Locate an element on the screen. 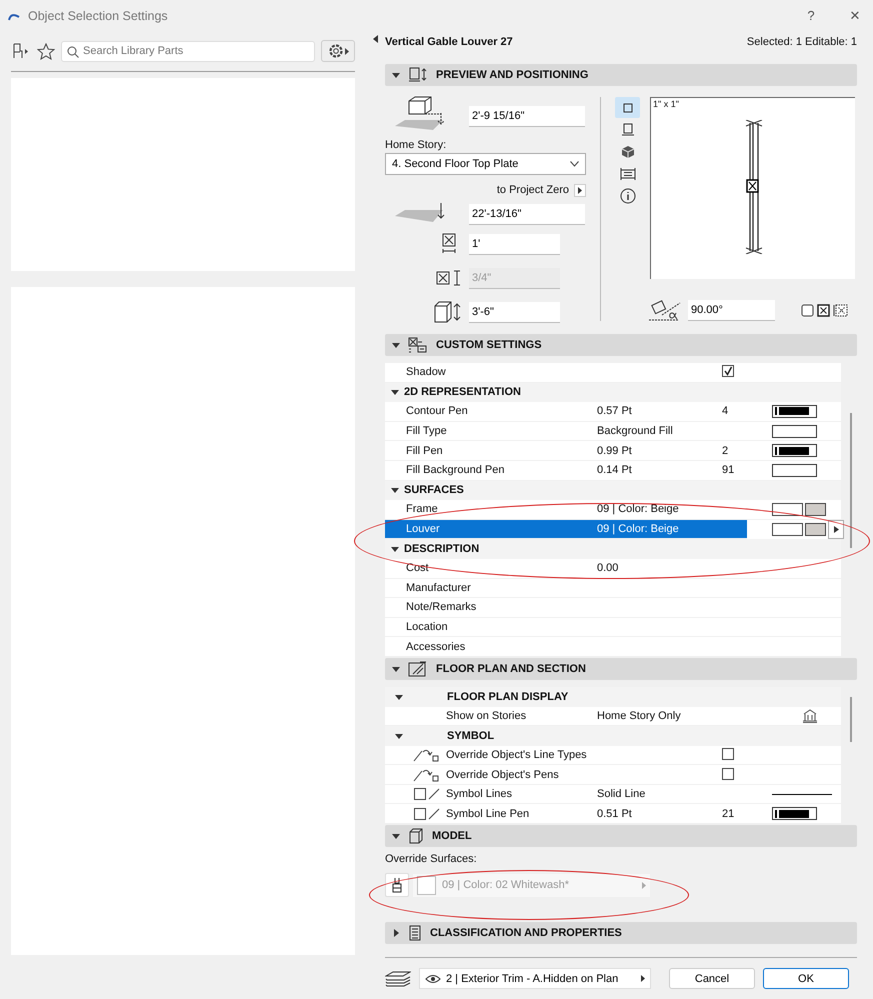 The height and width of the screenshot is (999, 873). group-title: 2D REPRESENTATION is located at coordinates (462, 392).